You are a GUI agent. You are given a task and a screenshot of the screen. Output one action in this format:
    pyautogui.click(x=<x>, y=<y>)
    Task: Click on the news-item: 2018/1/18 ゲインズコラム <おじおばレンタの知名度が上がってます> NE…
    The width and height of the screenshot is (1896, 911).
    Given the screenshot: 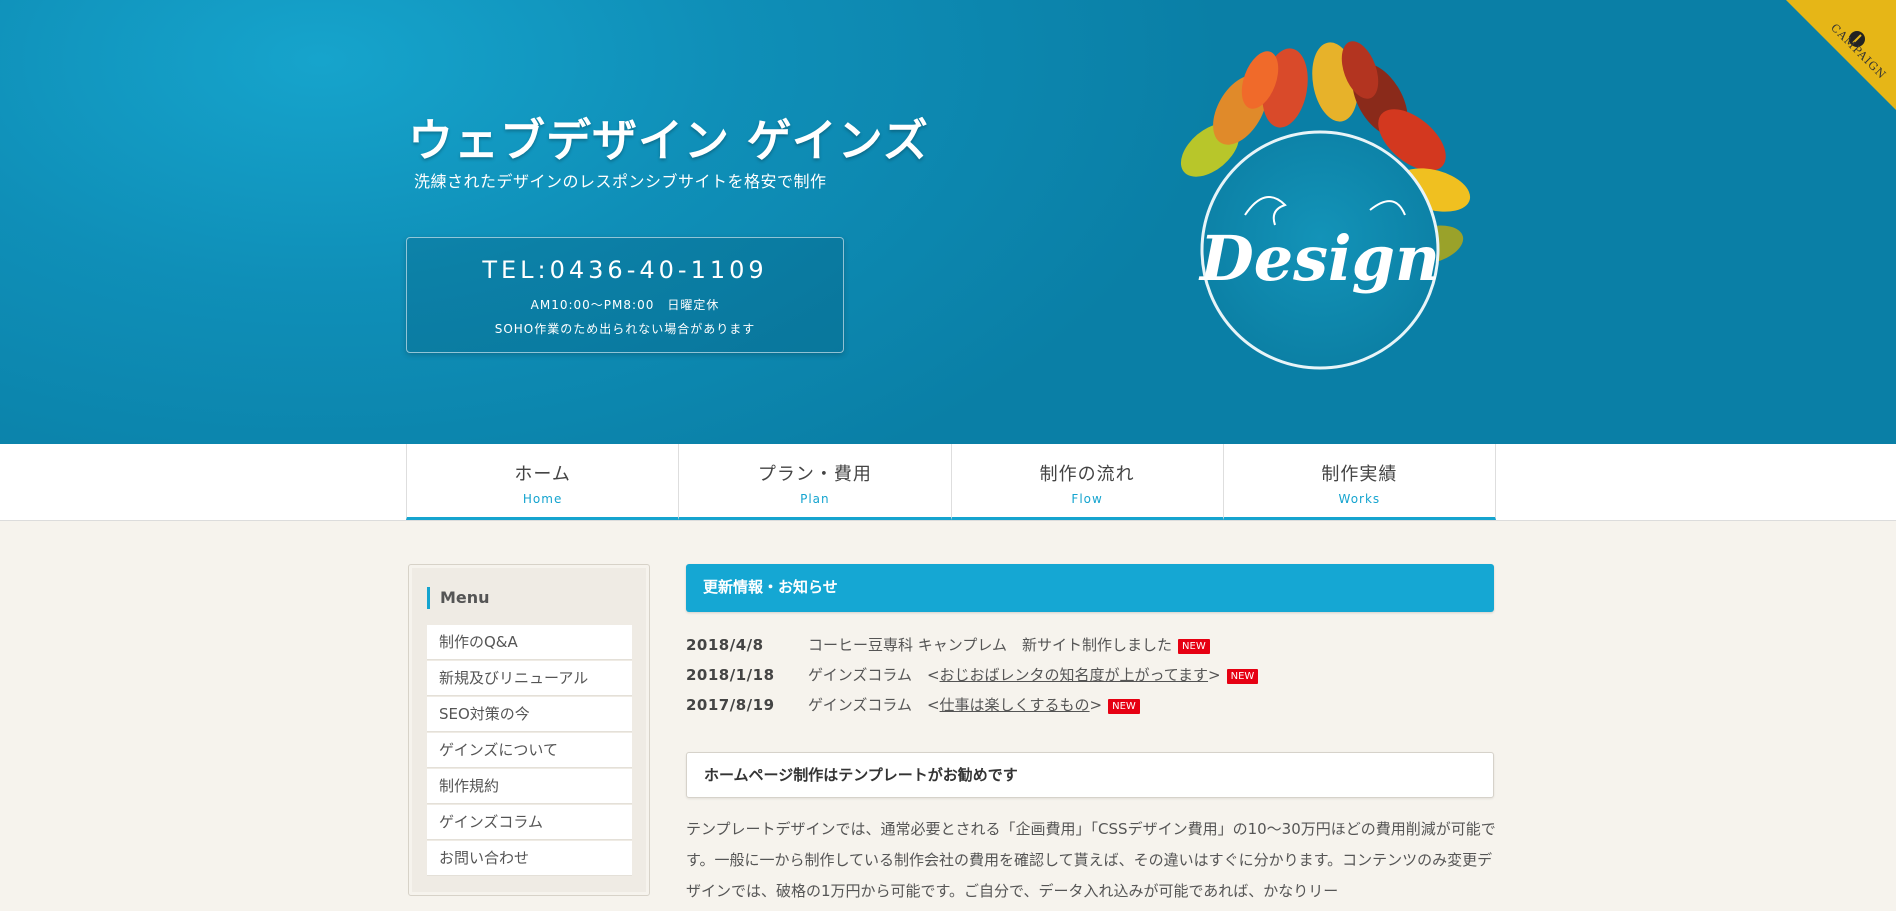 What is the action you would take?
    pyautogui.click(x=1090, y=675)
    